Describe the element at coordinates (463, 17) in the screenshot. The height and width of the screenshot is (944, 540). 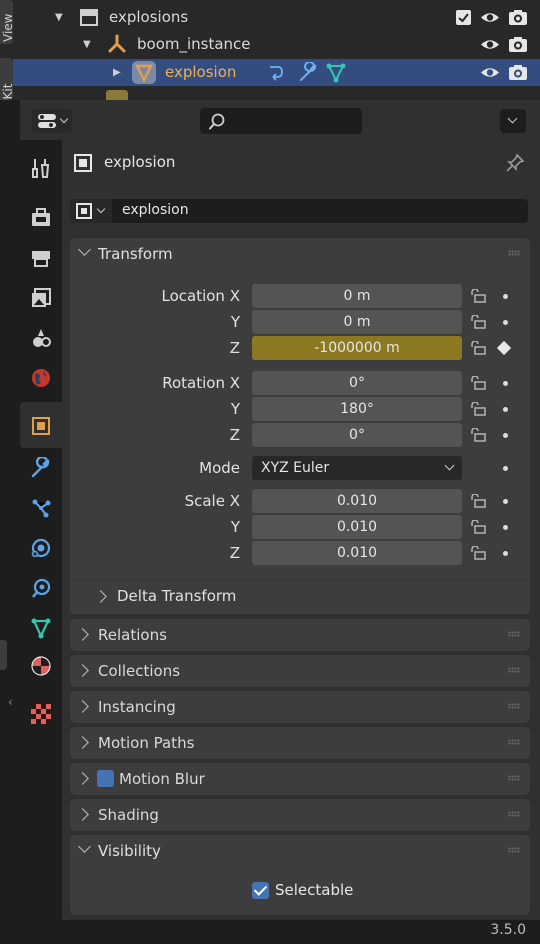
I see `checkbox-icon` at that location.